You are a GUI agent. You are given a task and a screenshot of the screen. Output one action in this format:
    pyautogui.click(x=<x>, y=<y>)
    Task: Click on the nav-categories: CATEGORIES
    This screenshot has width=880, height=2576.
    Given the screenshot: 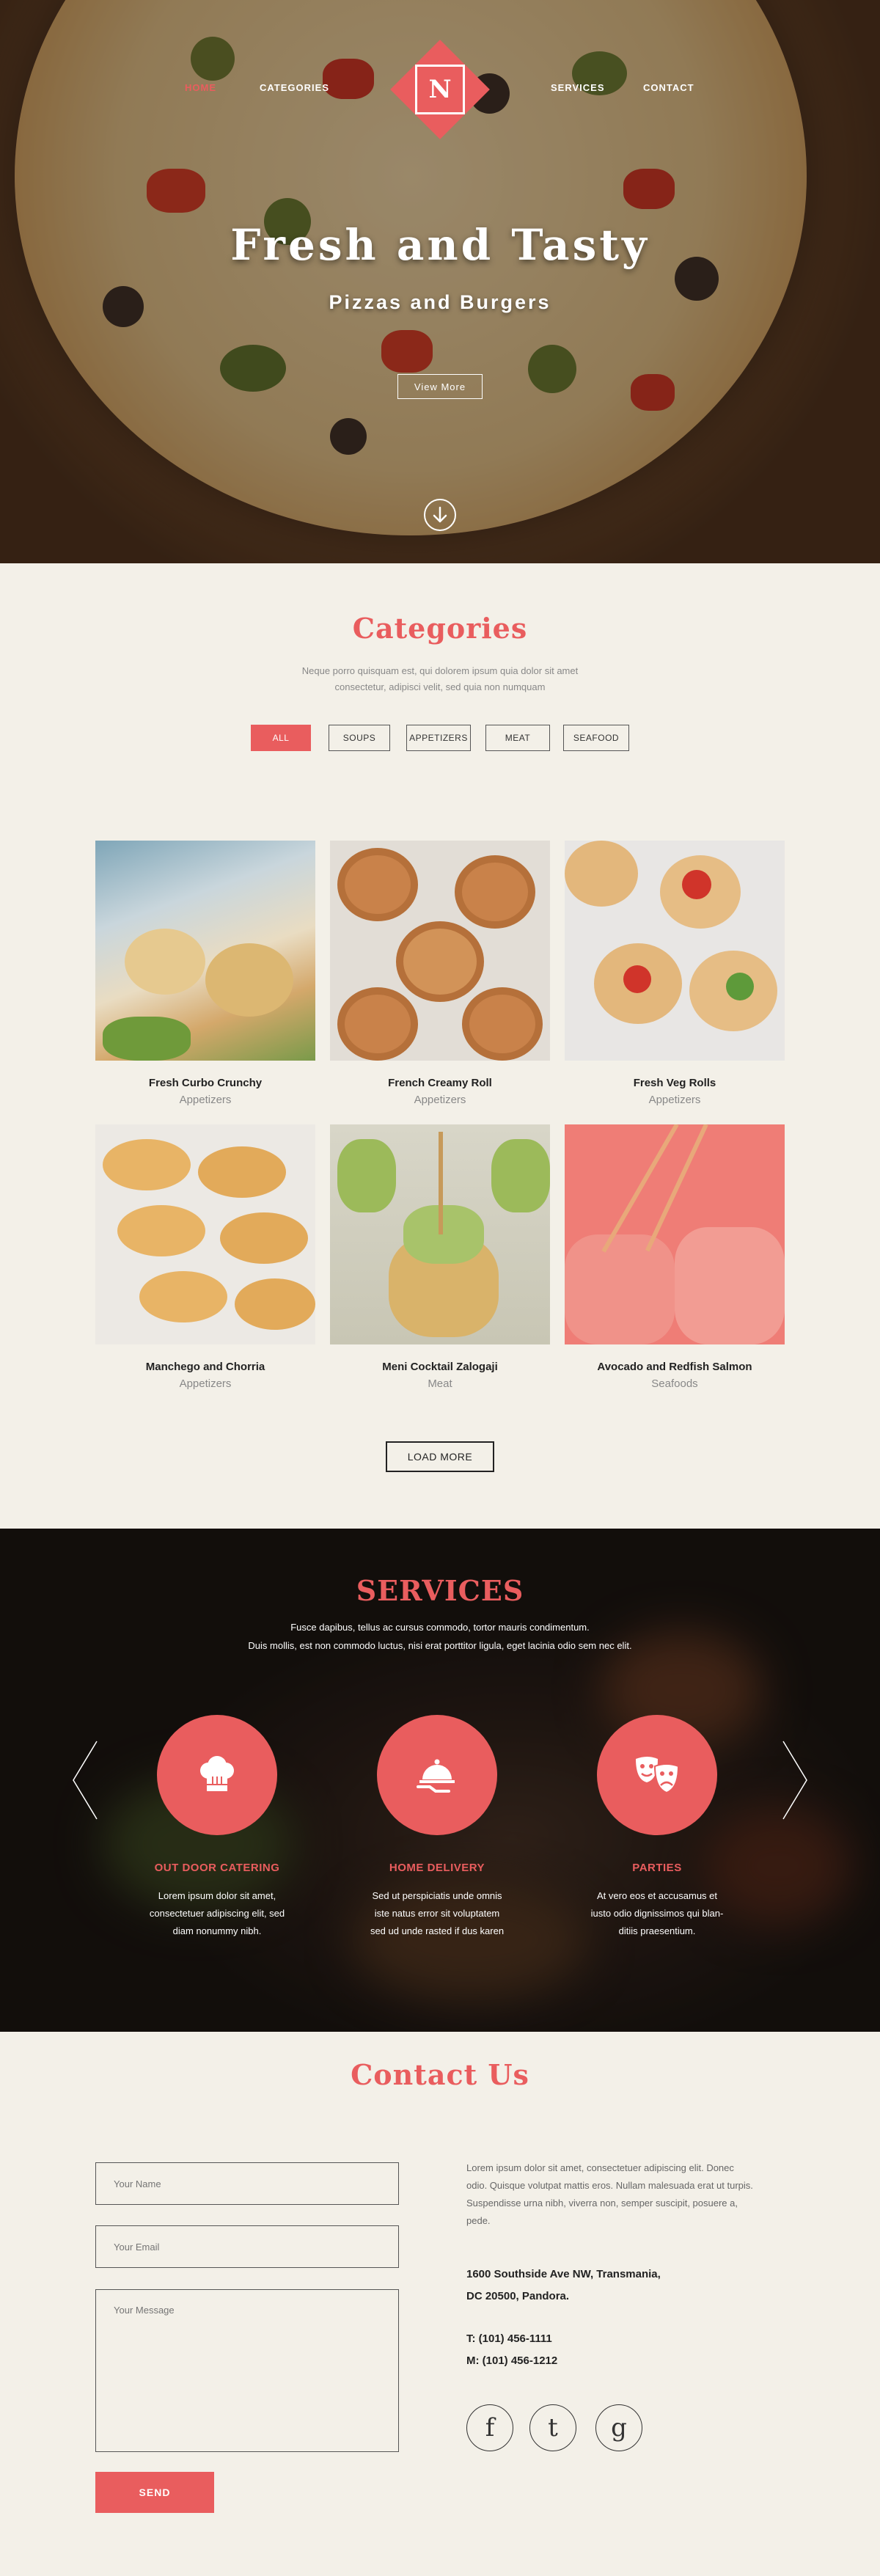 What is the action you would take?
    pyautogui.click(x=294, y=87)
    